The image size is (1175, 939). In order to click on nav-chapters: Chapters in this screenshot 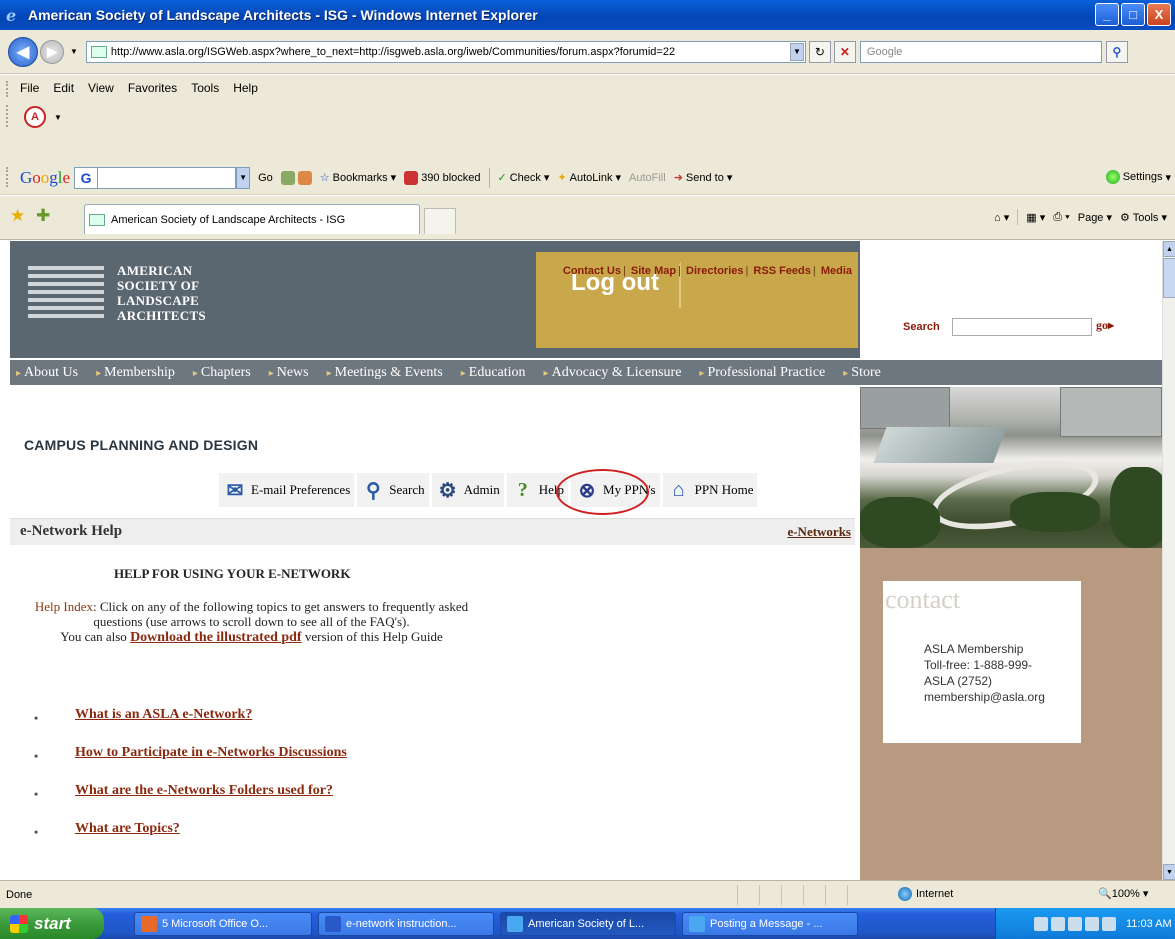, I will do `click(222, 373)`.